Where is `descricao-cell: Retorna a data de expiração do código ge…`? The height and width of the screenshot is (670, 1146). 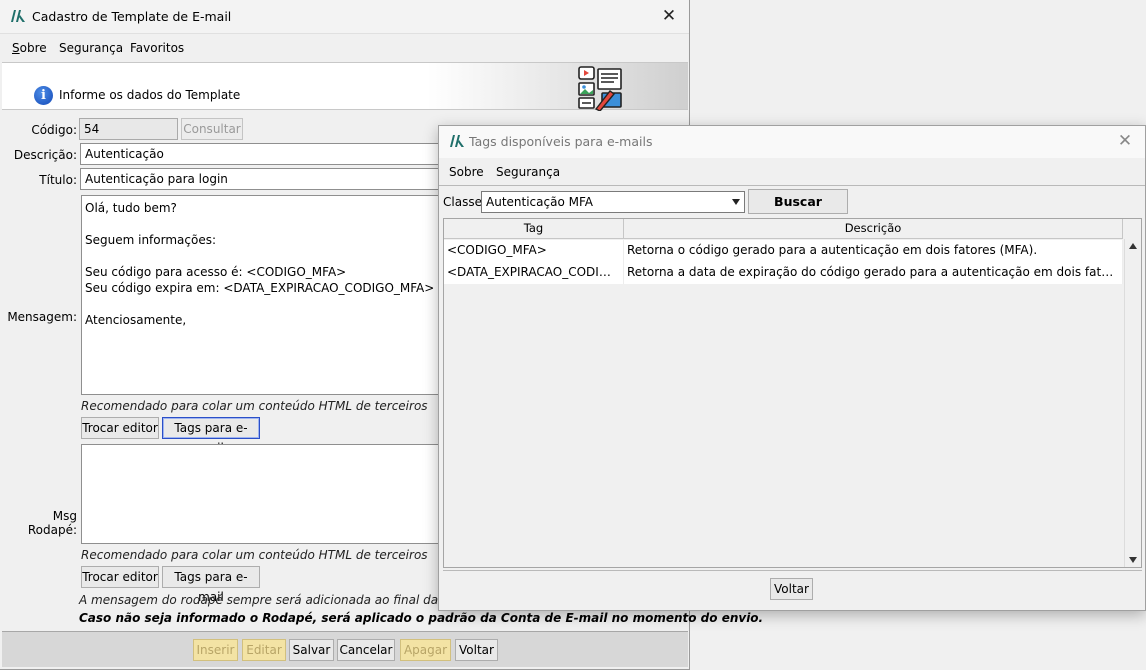
descricao-cell: Retorna a data de expiração do código ge… is located at coordinates (873, 273).